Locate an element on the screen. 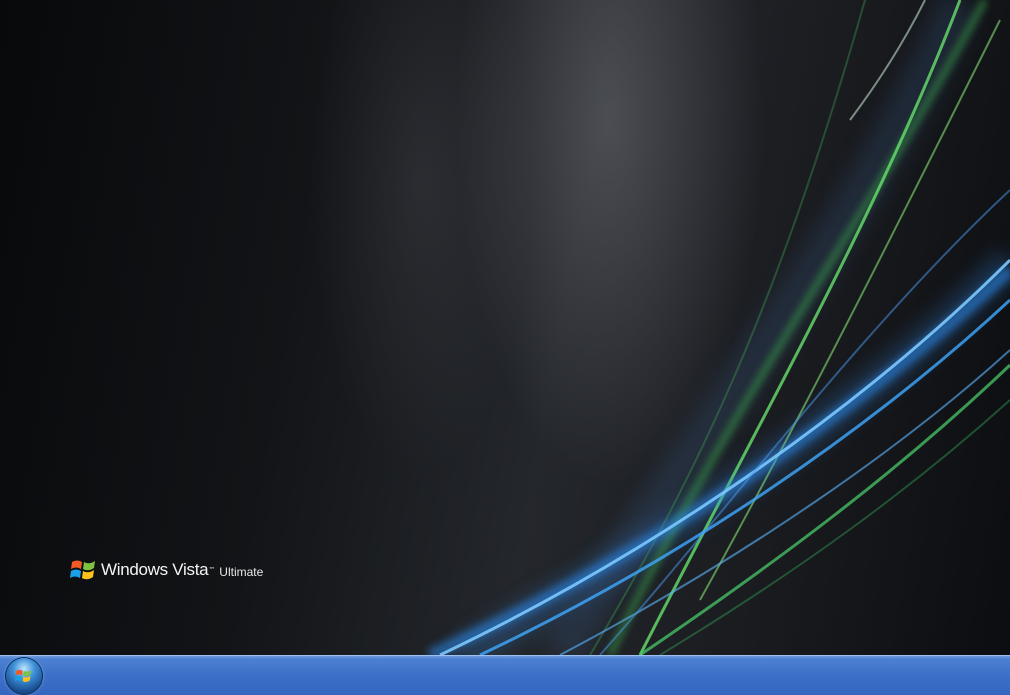 This screenshot has height=695, width=1010. brand-name: Windows Vista is located at coordinates (155, 569).